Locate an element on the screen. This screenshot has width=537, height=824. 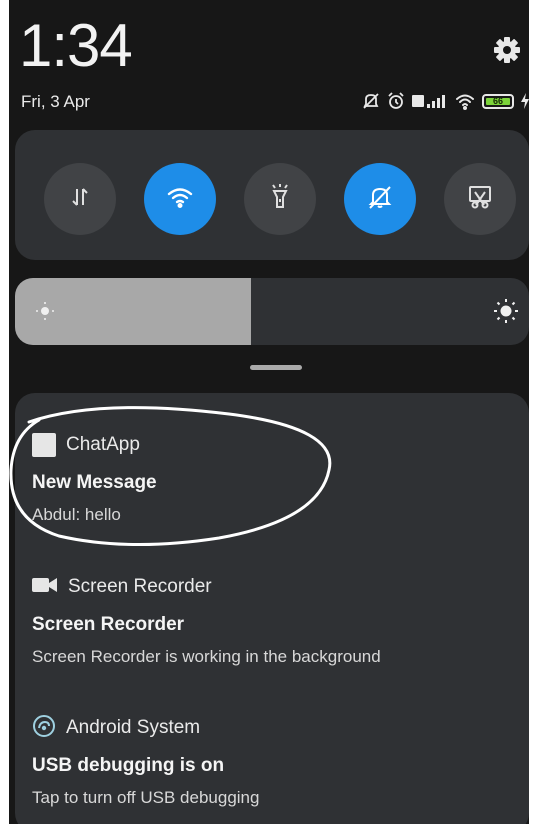
bell-off-icon is located at coordinates (380, 199).